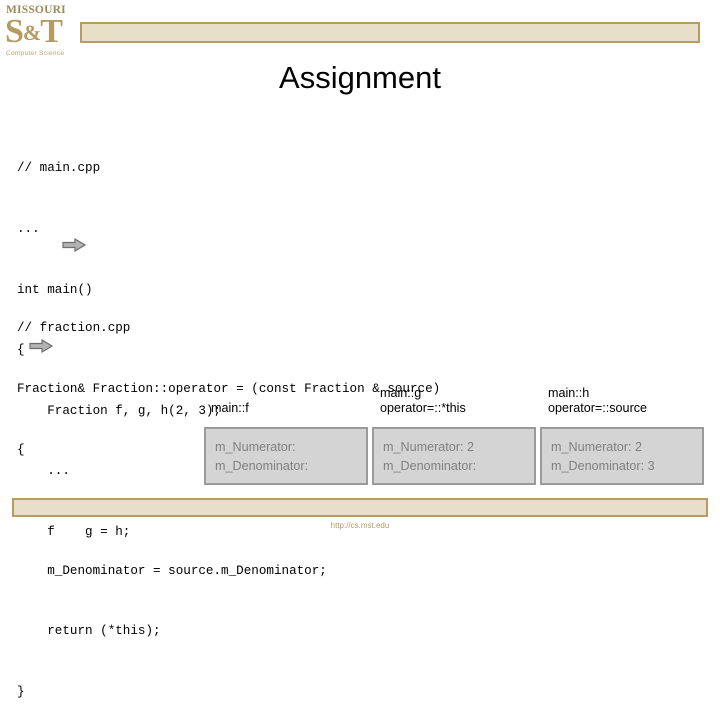 The width and height of the screenshot is (720, 722). I want to click on object-label-g: main::g operator=::*this, so click(423, 400).